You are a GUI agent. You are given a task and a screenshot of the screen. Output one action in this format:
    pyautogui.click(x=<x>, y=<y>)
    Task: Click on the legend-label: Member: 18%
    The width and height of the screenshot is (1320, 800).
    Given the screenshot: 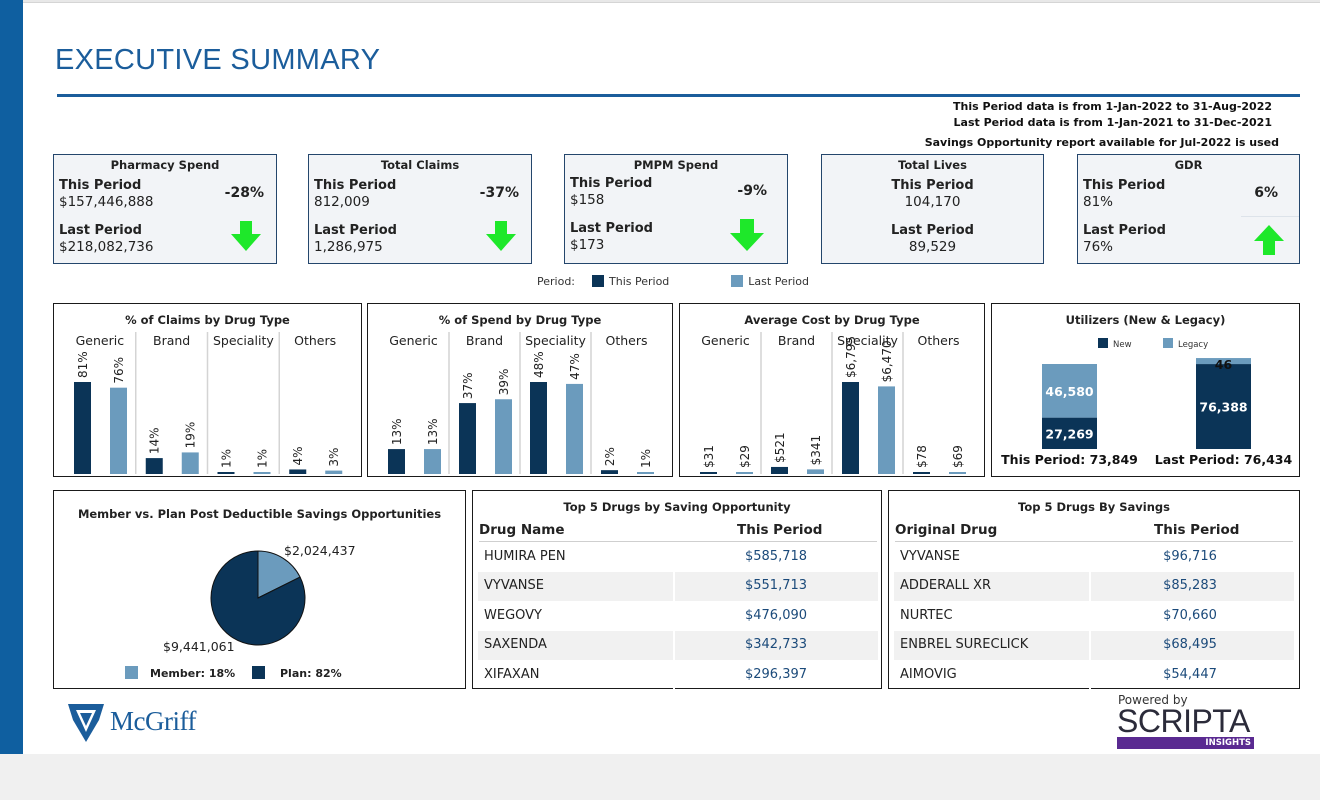 What is the action you would take?
    pyautogui.click(x=192, y=673)
    